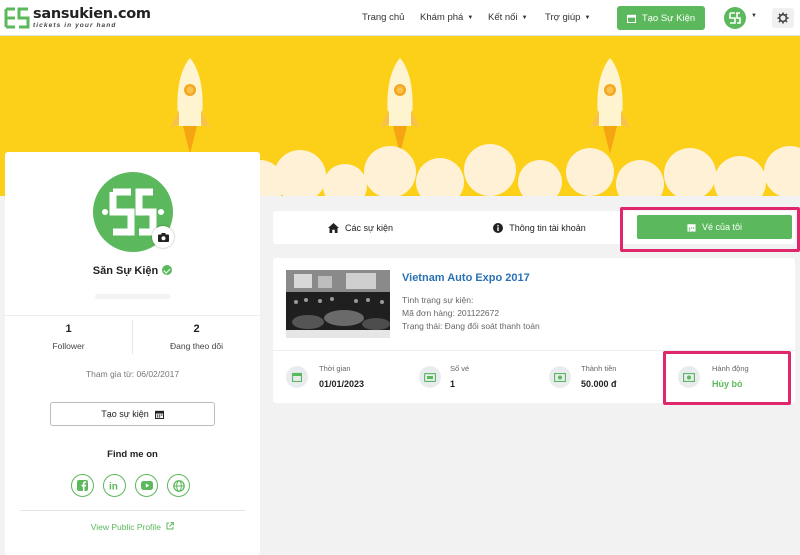  What do you see at coordinates (125, 527) in the screenshot?
I see `view-public-profile-label: View Public Profile` at bounding box center [125, 527].